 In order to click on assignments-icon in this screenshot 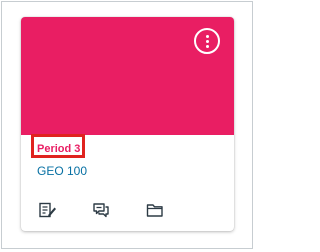, I will do `click(48, 210)`.